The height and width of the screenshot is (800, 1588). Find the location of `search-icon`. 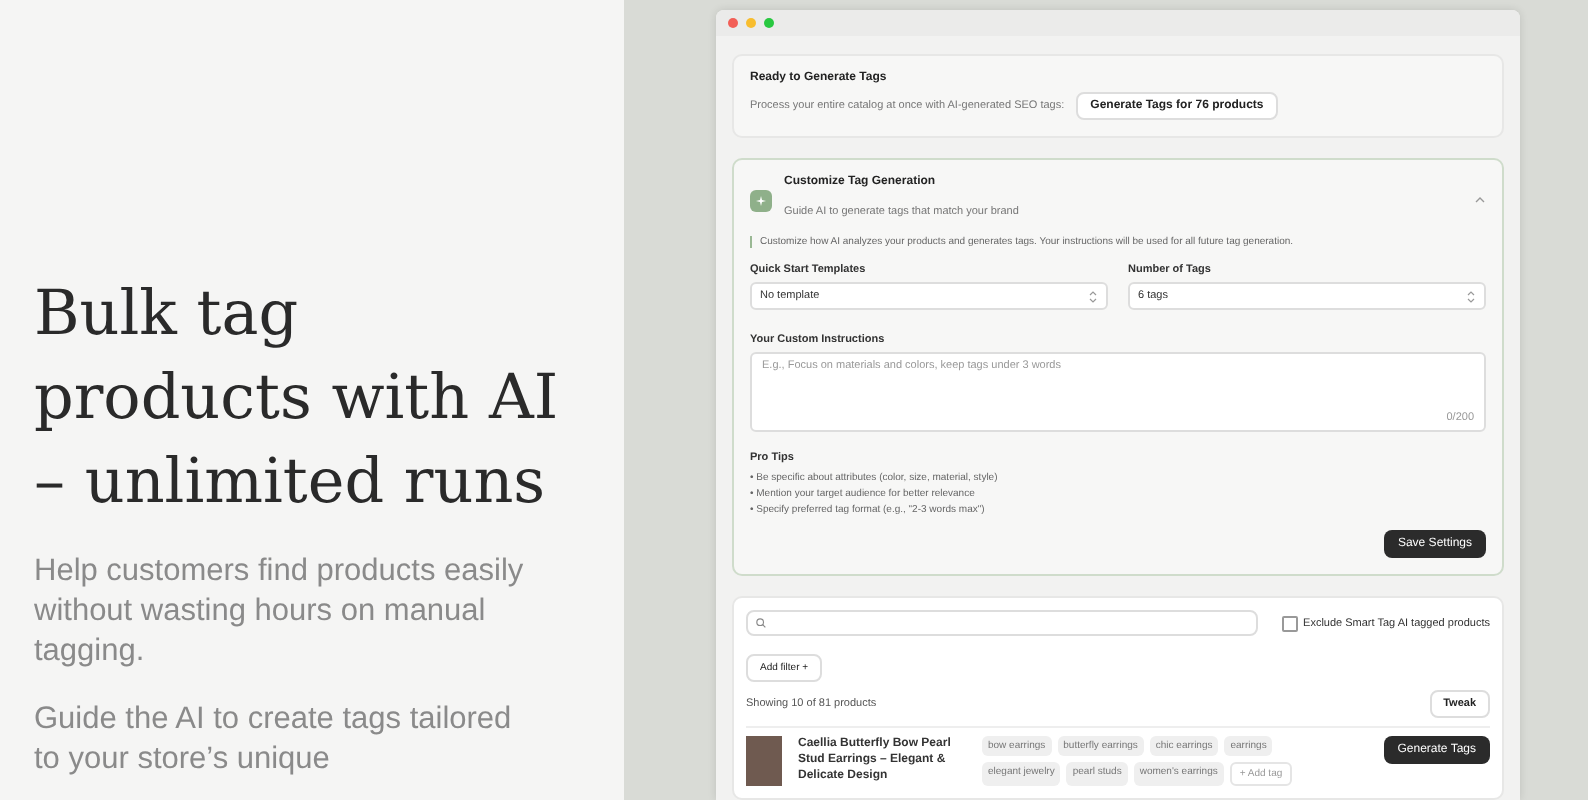

search-icon is located at coordinates (761, 623).